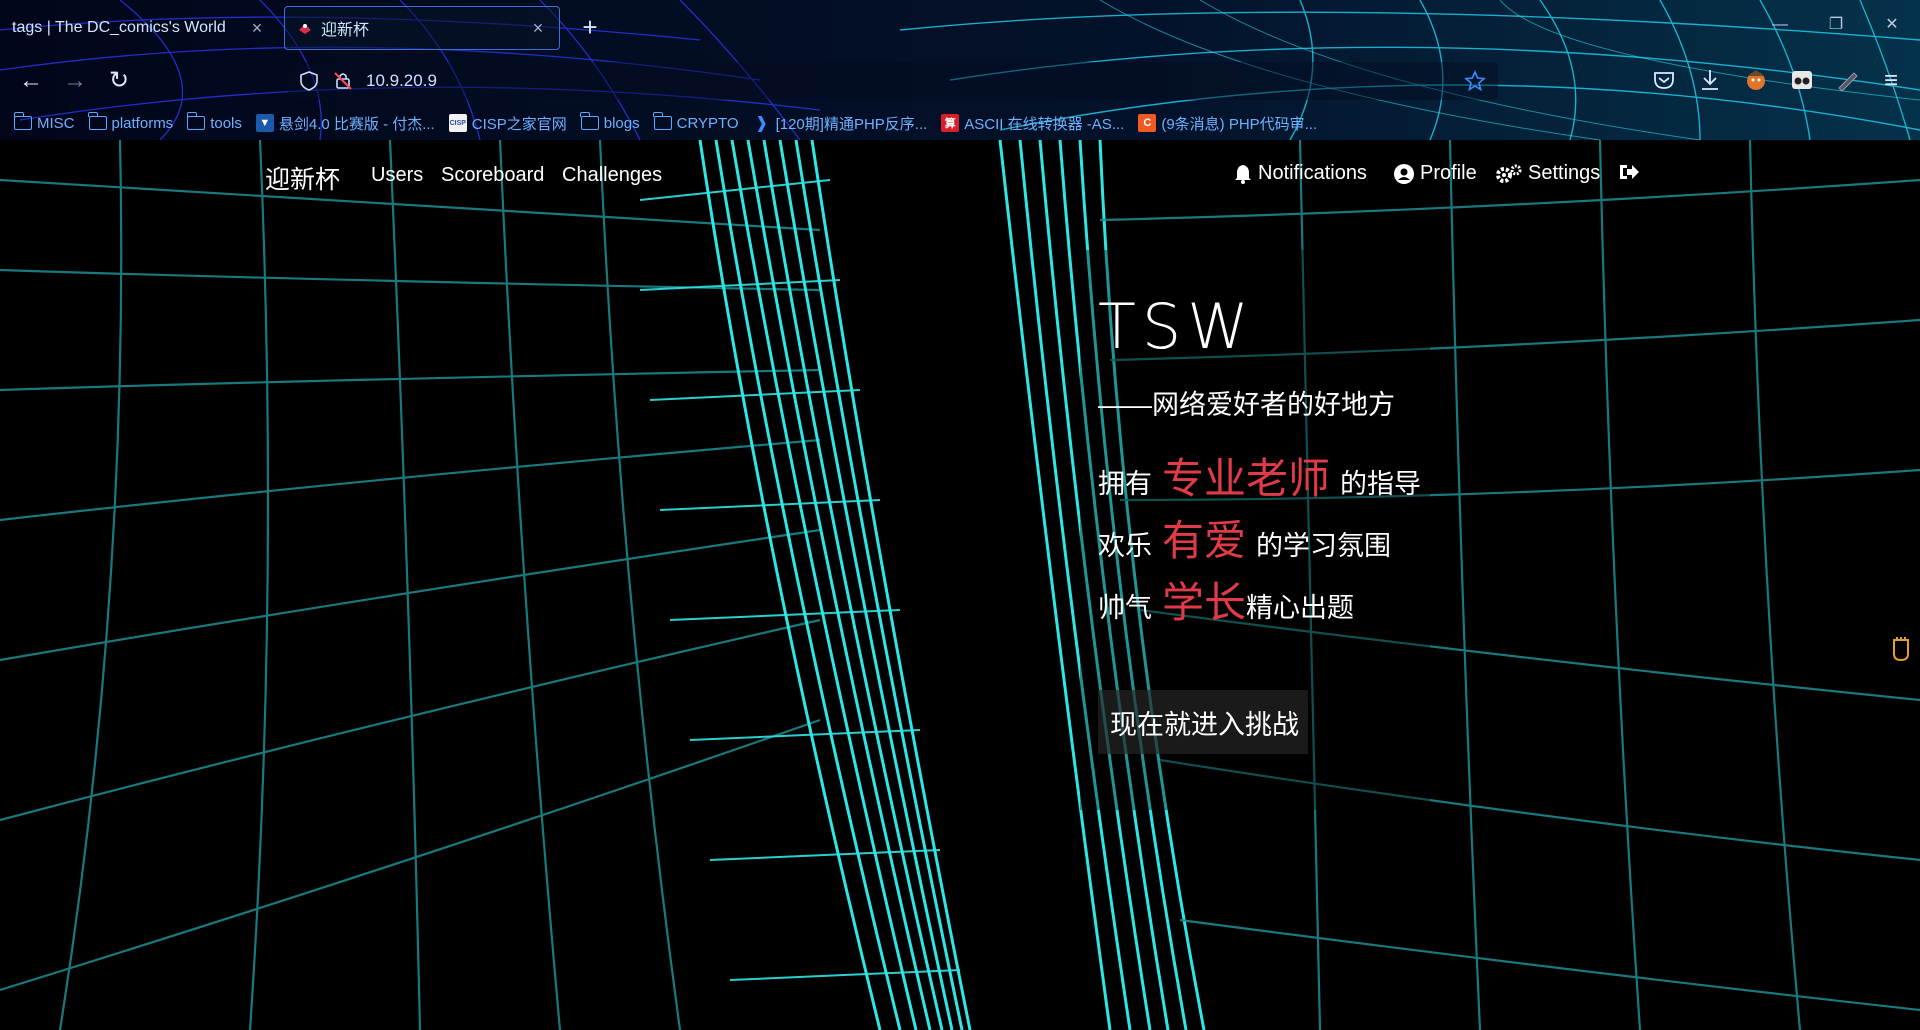 Image resolution: width=1920 pixels, height=1030 pixels. What do you see at coordinates (1204, 602) in the screenshot?
I see `hero-highlight: 学长` at bounding box center [1204, 602].